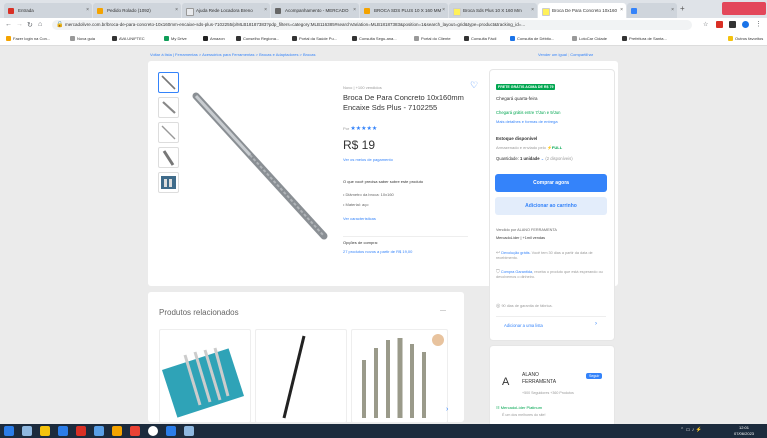  Describe the element at coordinates (474, 85) in the screenshot. I see `heart-icon: ♡` at that location.